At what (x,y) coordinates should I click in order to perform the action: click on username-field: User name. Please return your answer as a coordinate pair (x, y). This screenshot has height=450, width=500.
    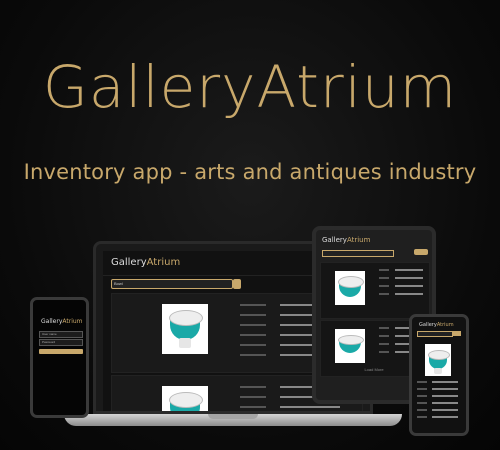
    Looking at the image, I should click on (61, 334).